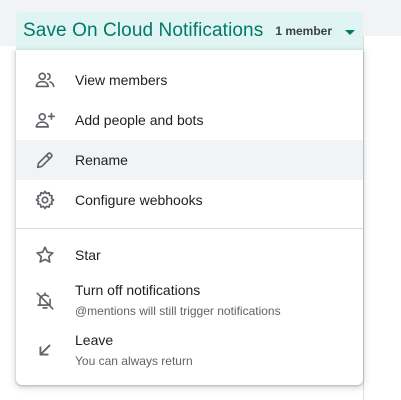 This screenshot has height=400, width=401. Describe the element at coordinates (189, 80) in the screenshot. I see `menu-item-view-members: View members` at that location.